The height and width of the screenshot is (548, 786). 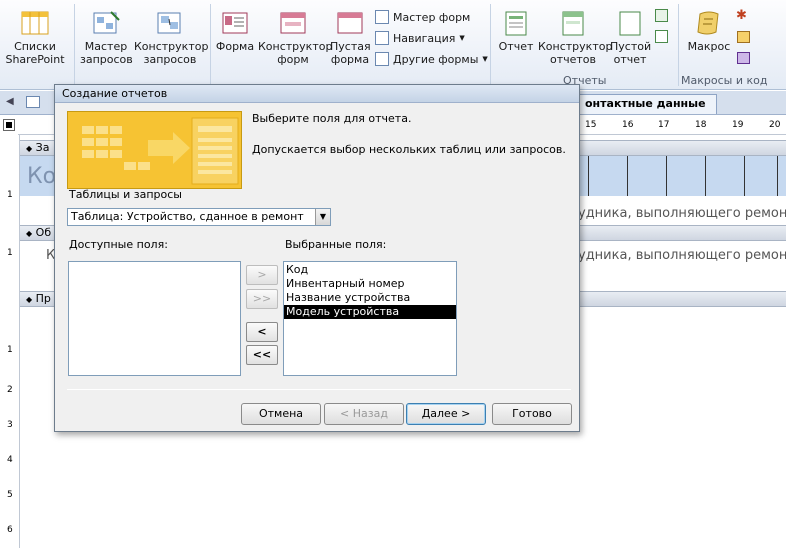 I want to click on next-button: Далее >, so click(x=446, y=414).